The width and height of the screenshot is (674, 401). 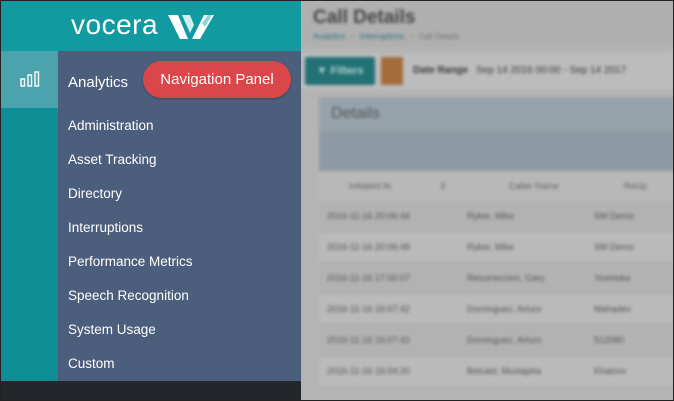 What do you see at coordinates (151, 390) in the screenshot?
I see `footer-strip` at bounding box center [151, 390].